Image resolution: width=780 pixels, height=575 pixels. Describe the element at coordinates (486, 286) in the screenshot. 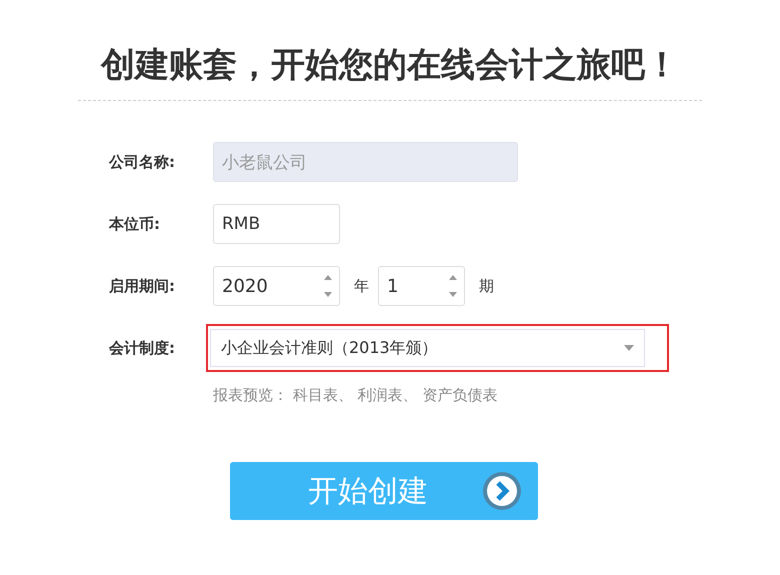

I see `period-unit: 期` at that location.